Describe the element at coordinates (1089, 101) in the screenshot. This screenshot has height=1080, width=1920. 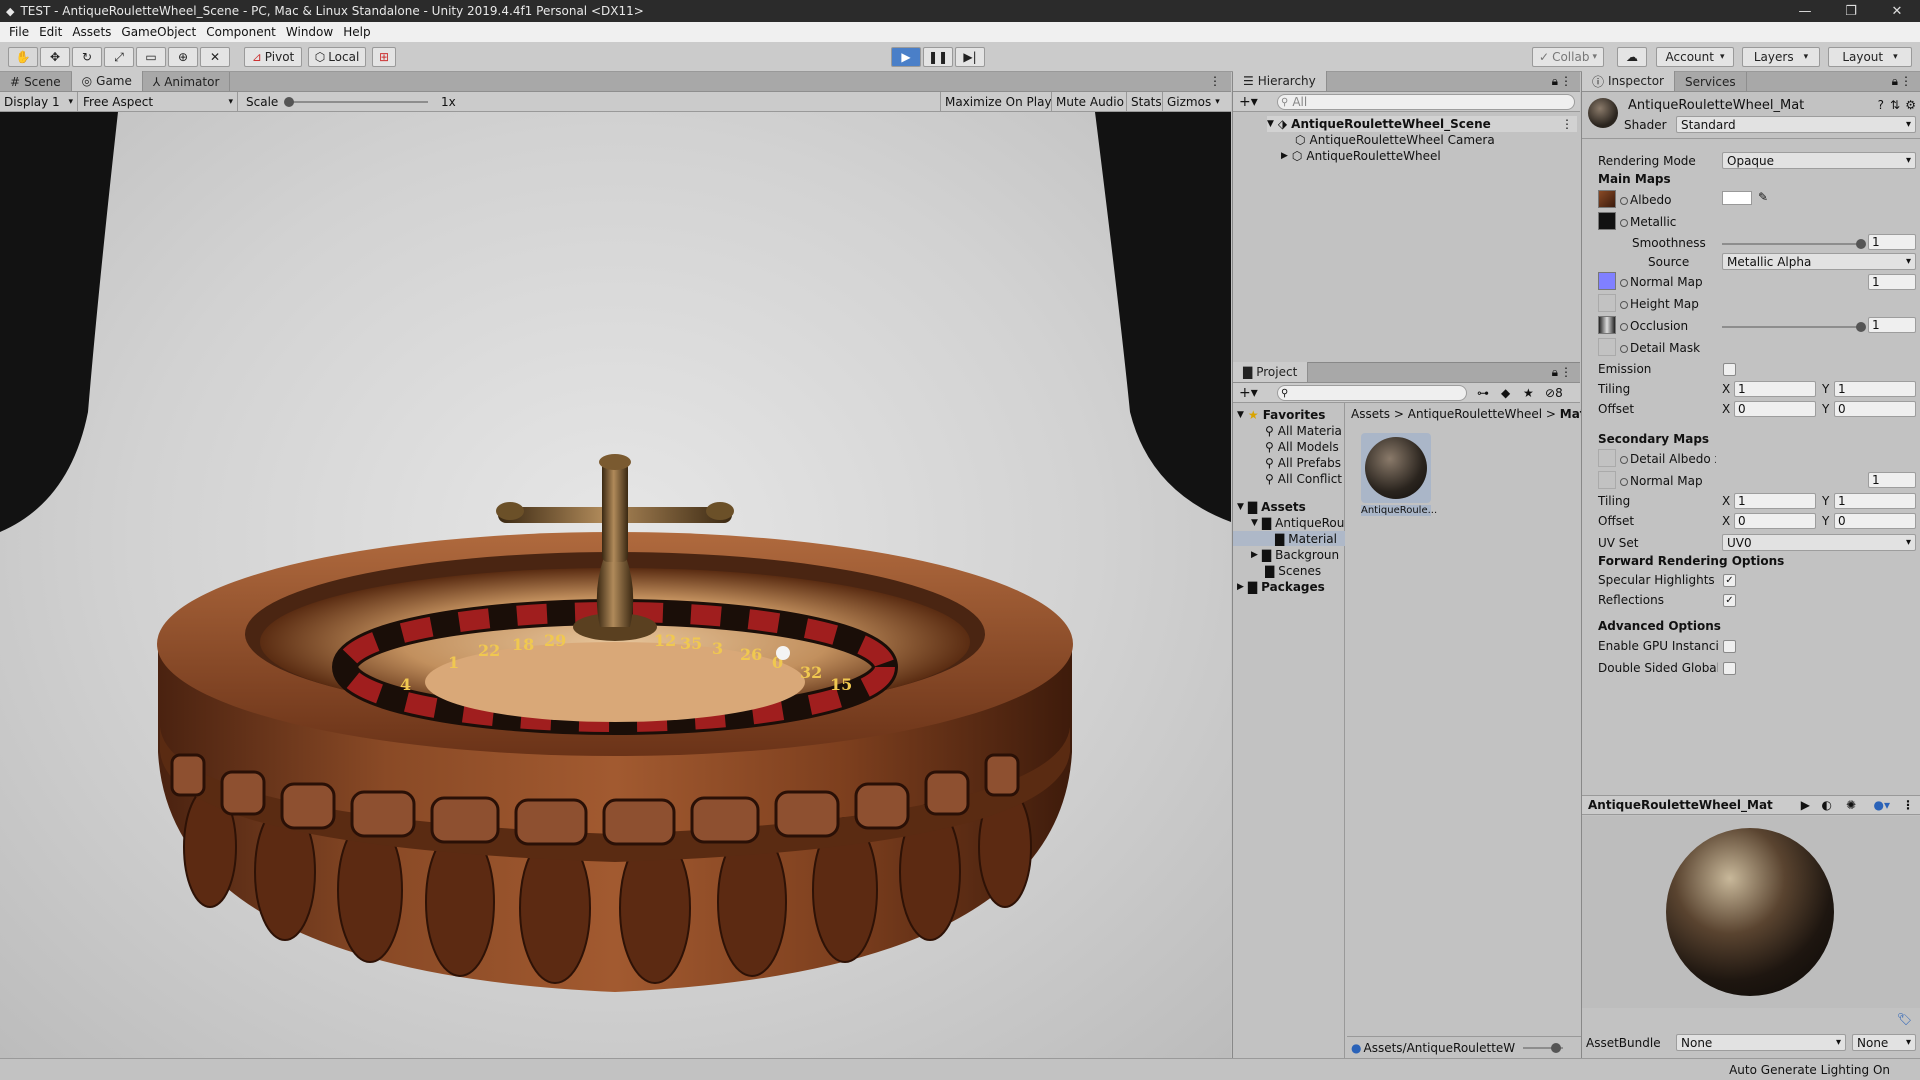
I see `mute-audio-toggle: Mute Audio` at that location.